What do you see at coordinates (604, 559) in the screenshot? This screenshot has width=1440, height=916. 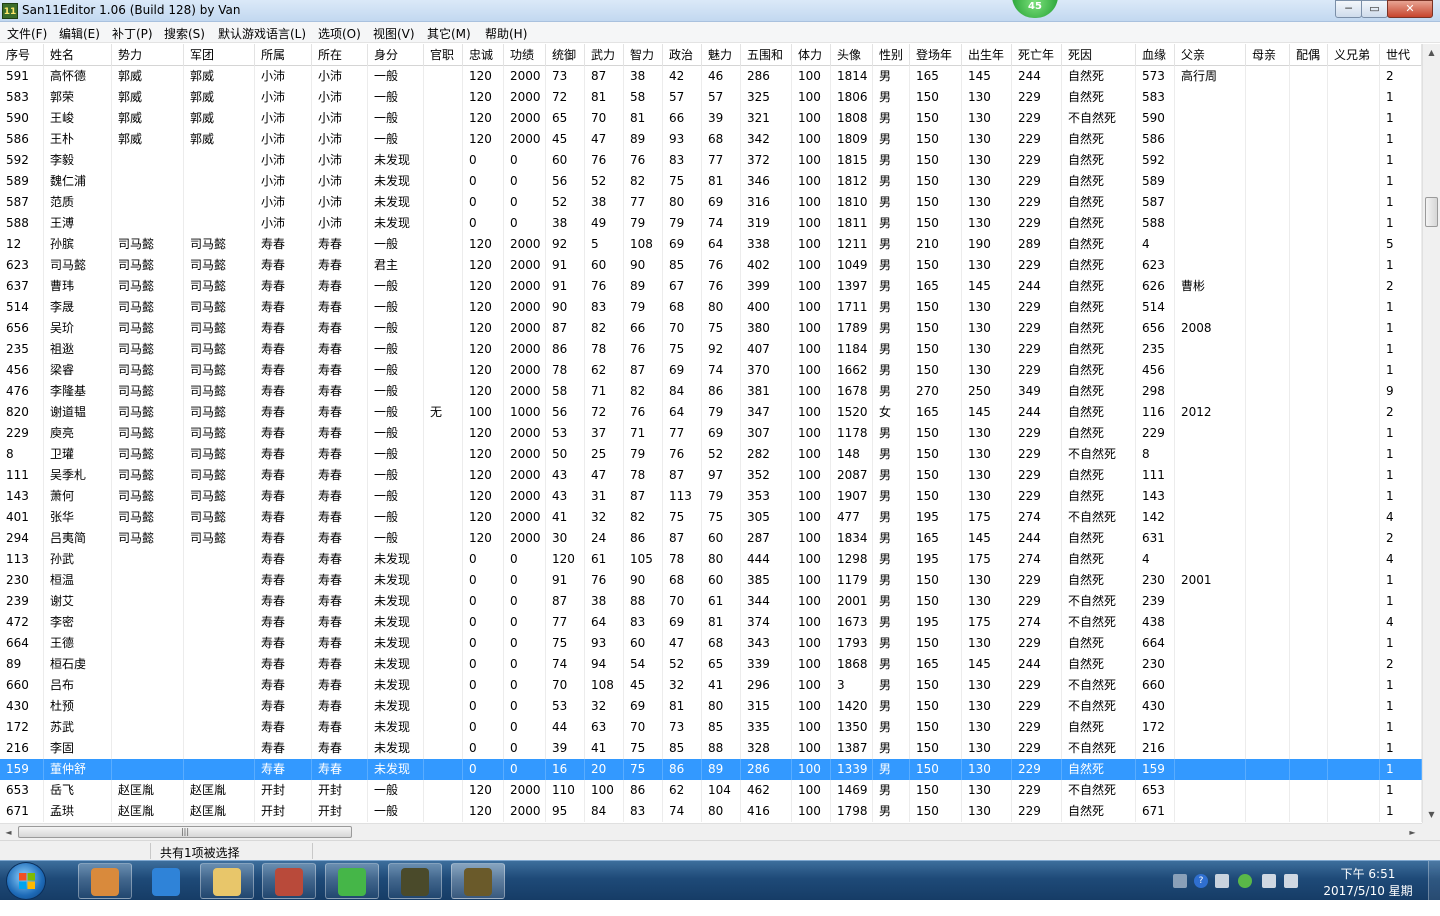 I see `cell-war: 61` at bounding box center [604, 559].